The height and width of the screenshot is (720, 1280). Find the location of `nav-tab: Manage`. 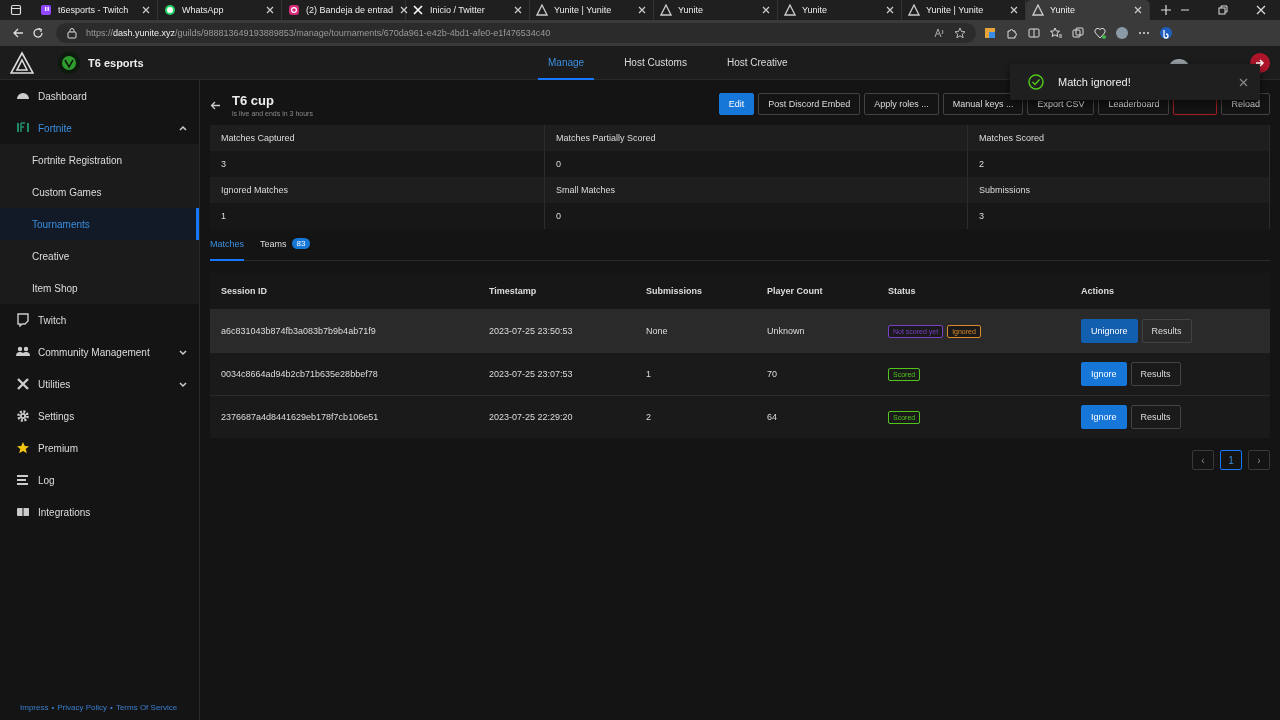

nav-tab: Manage is located at coordinates (566, 63).